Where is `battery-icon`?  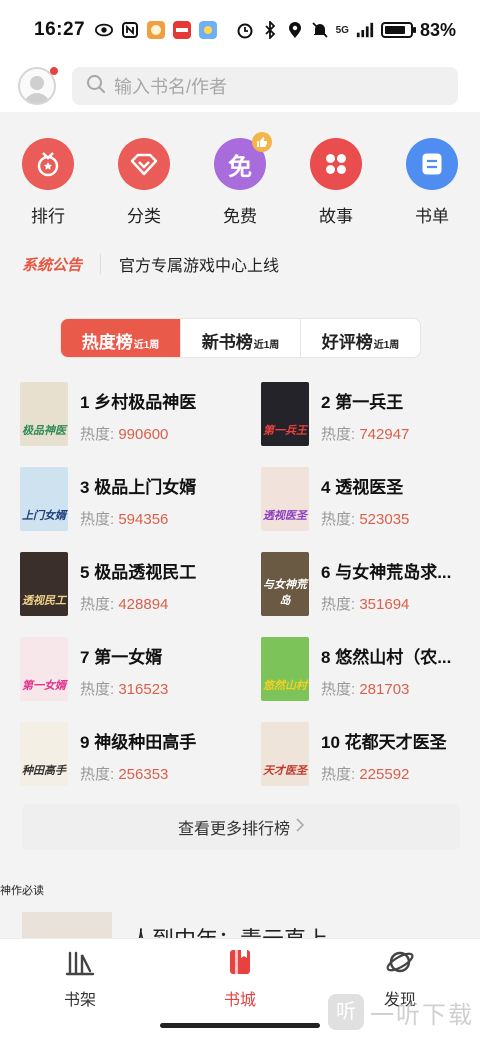
battery-icon is located at coordinates (398, 30).